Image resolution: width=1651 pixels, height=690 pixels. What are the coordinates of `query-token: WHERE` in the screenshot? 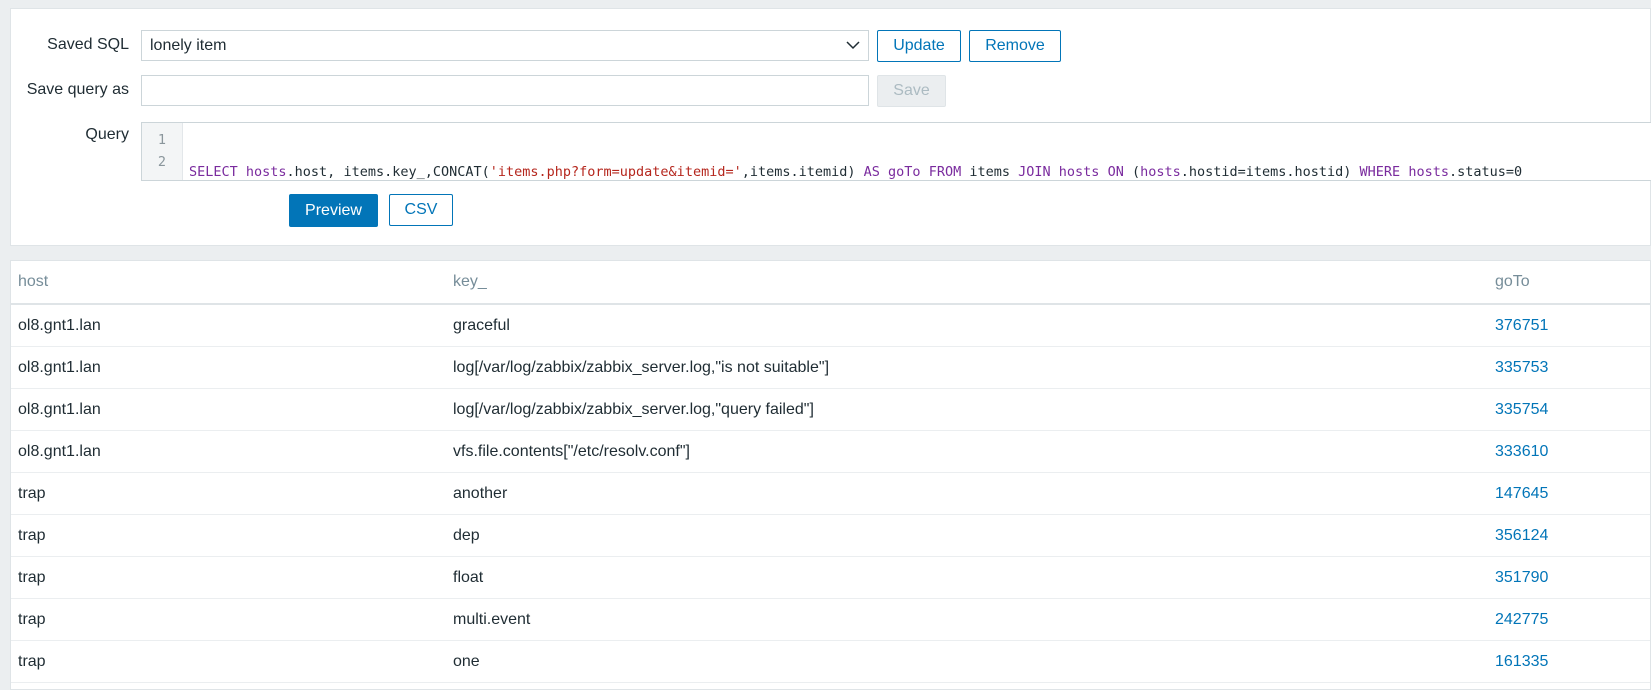 It's located at (1380, 172).